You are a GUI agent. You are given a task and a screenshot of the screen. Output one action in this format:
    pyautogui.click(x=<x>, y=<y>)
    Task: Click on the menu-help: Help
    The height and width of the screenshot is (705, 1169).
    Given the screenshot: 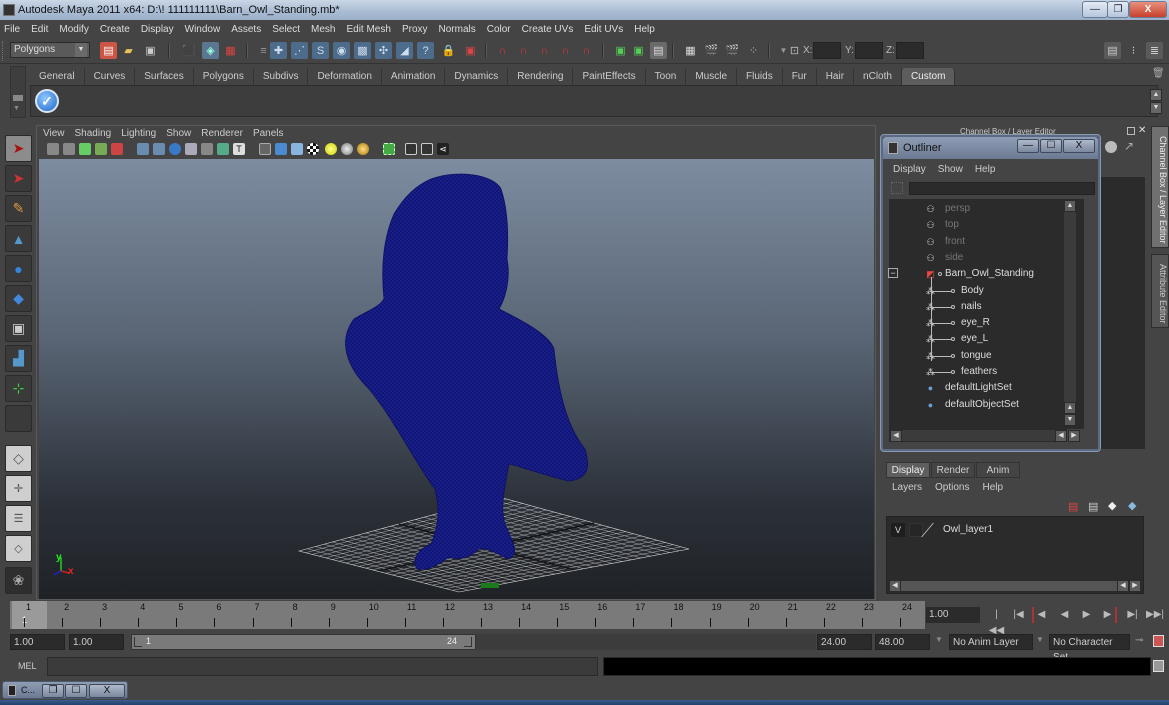 What is the action you would take?
    pyautogui.click(x=644, y=29)
    